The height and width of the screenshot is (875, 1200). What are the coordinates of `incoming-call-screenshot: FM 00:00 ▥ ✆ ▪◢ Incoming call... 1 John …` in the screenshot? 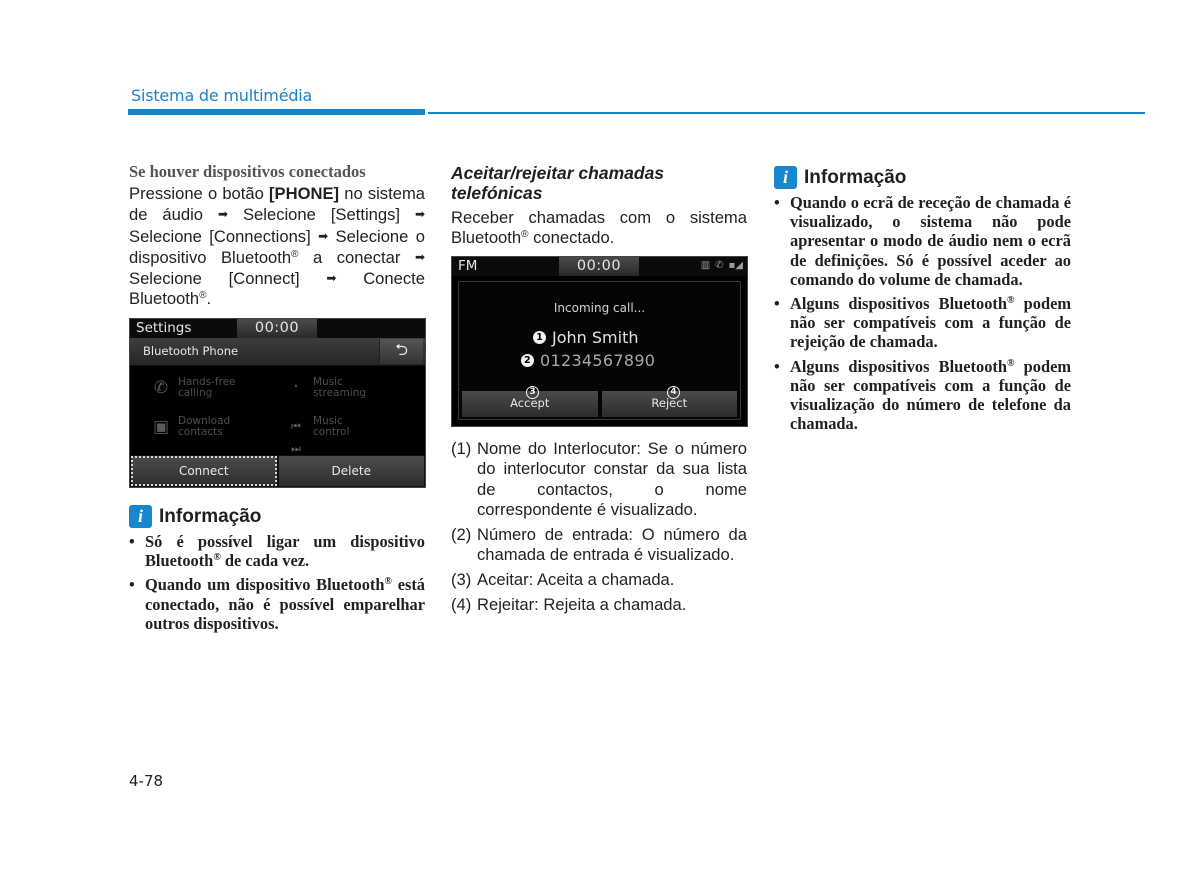 It's located at (599, 341).